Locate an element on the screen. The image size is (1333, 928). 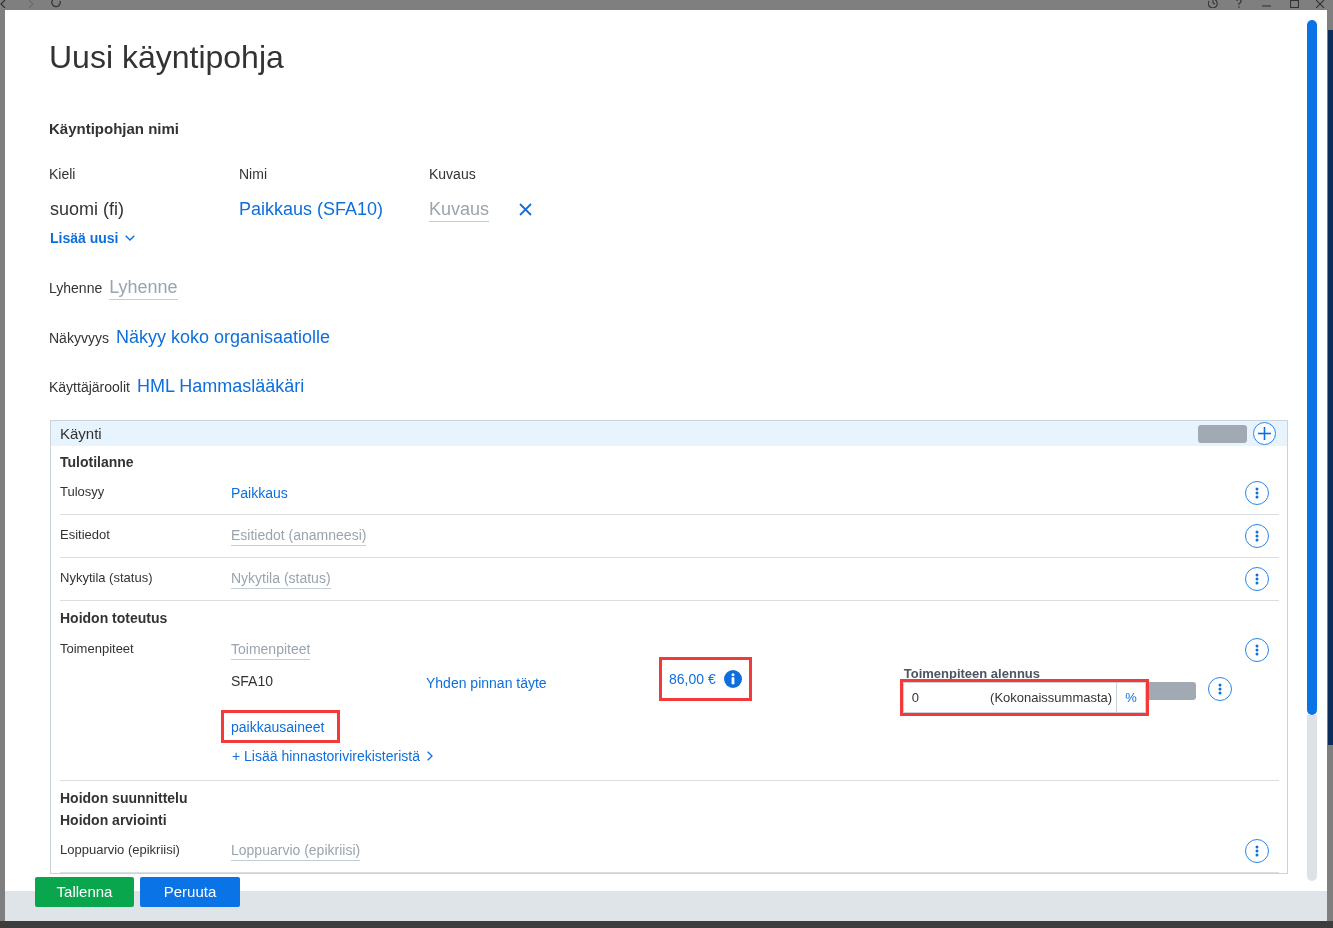
add-new-button: Lisää uusi is located at coordinates (93, 238).